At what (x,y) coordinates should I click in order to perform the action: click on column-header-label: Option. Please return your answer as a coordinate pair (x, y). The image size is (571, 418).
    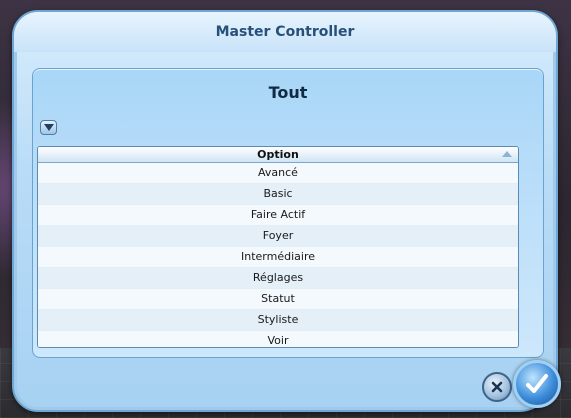
    Looking at the image, I should click on (278, 154).